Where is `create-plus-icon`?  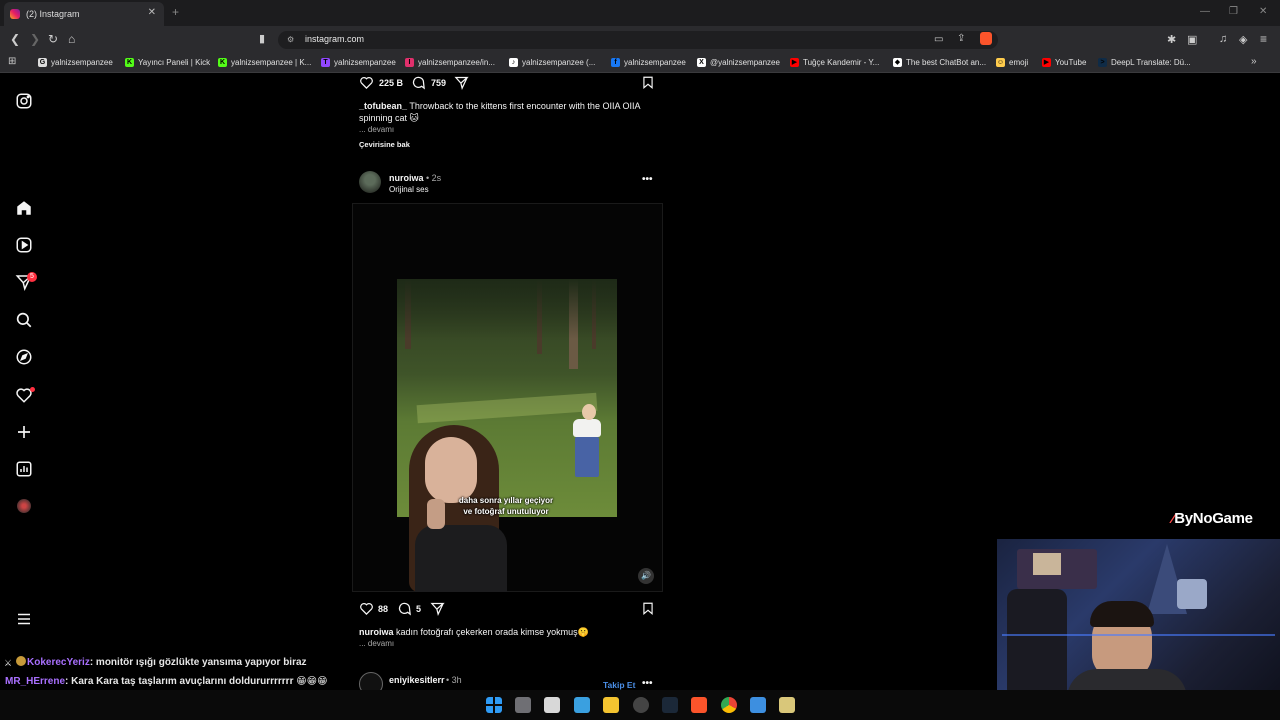
create-plus-icon is located at coordinates (24, 432).